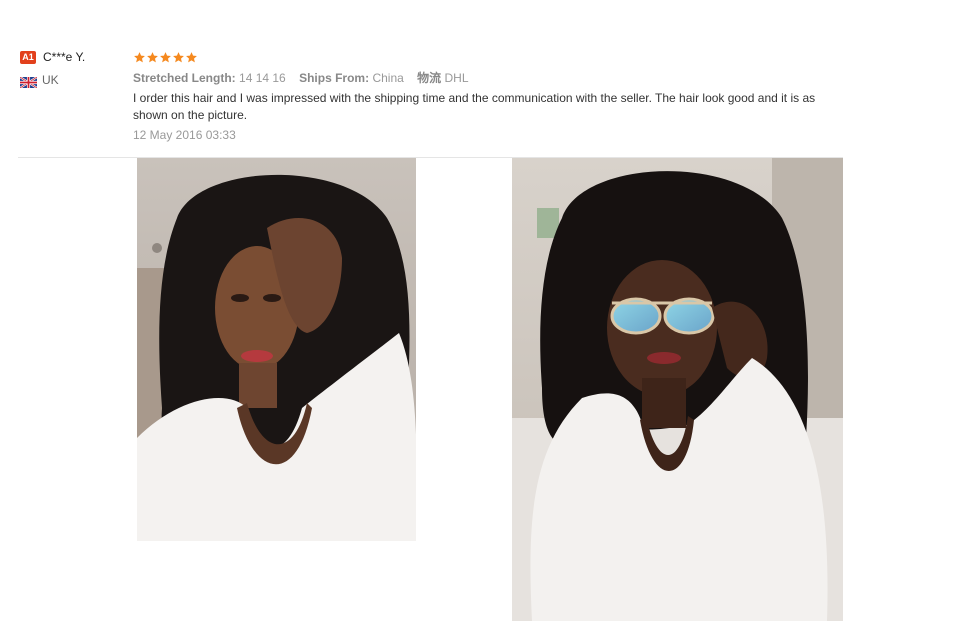 The image size is (960, 640). What do you see at coordinates (388, 78) in the screenshot?
I see `attr-ships-from-value: China` at bounding box center [388, 78].